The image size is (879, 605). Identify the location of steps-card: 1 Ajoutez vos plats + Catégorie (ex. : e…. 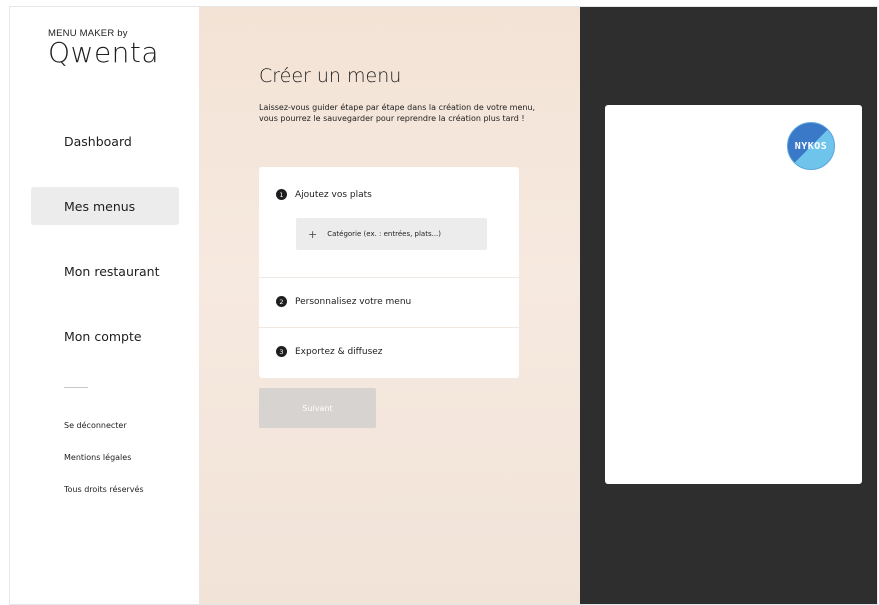
(389, 272).